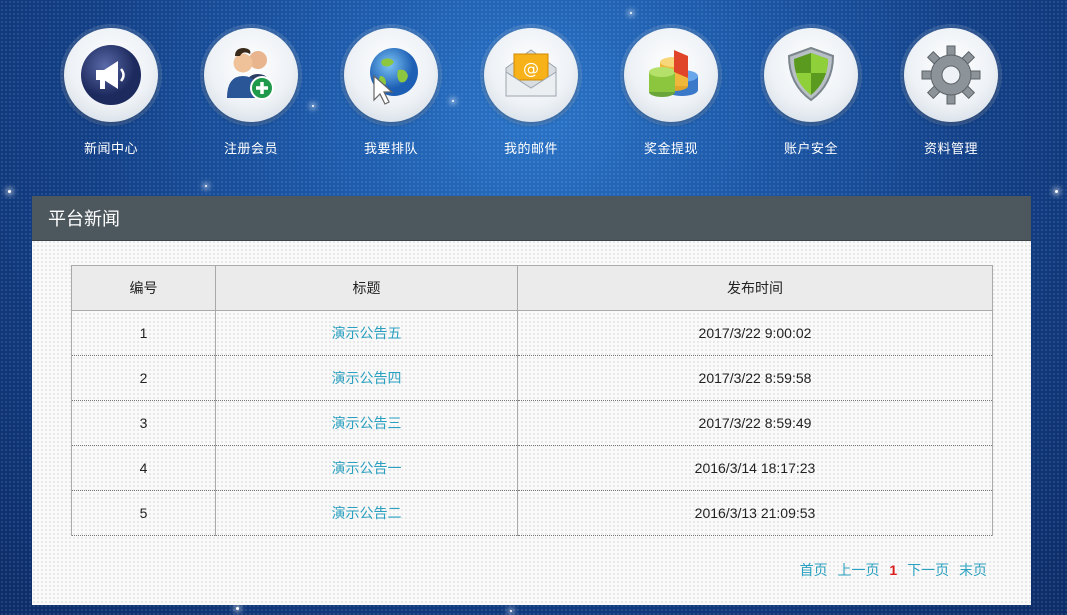 The width and height of the screenshot is (1067, 615). Describe the element at coordinates (755, 468) in the screenshot. I see `row-time: 2016/3/14 18:17:23` at that location.